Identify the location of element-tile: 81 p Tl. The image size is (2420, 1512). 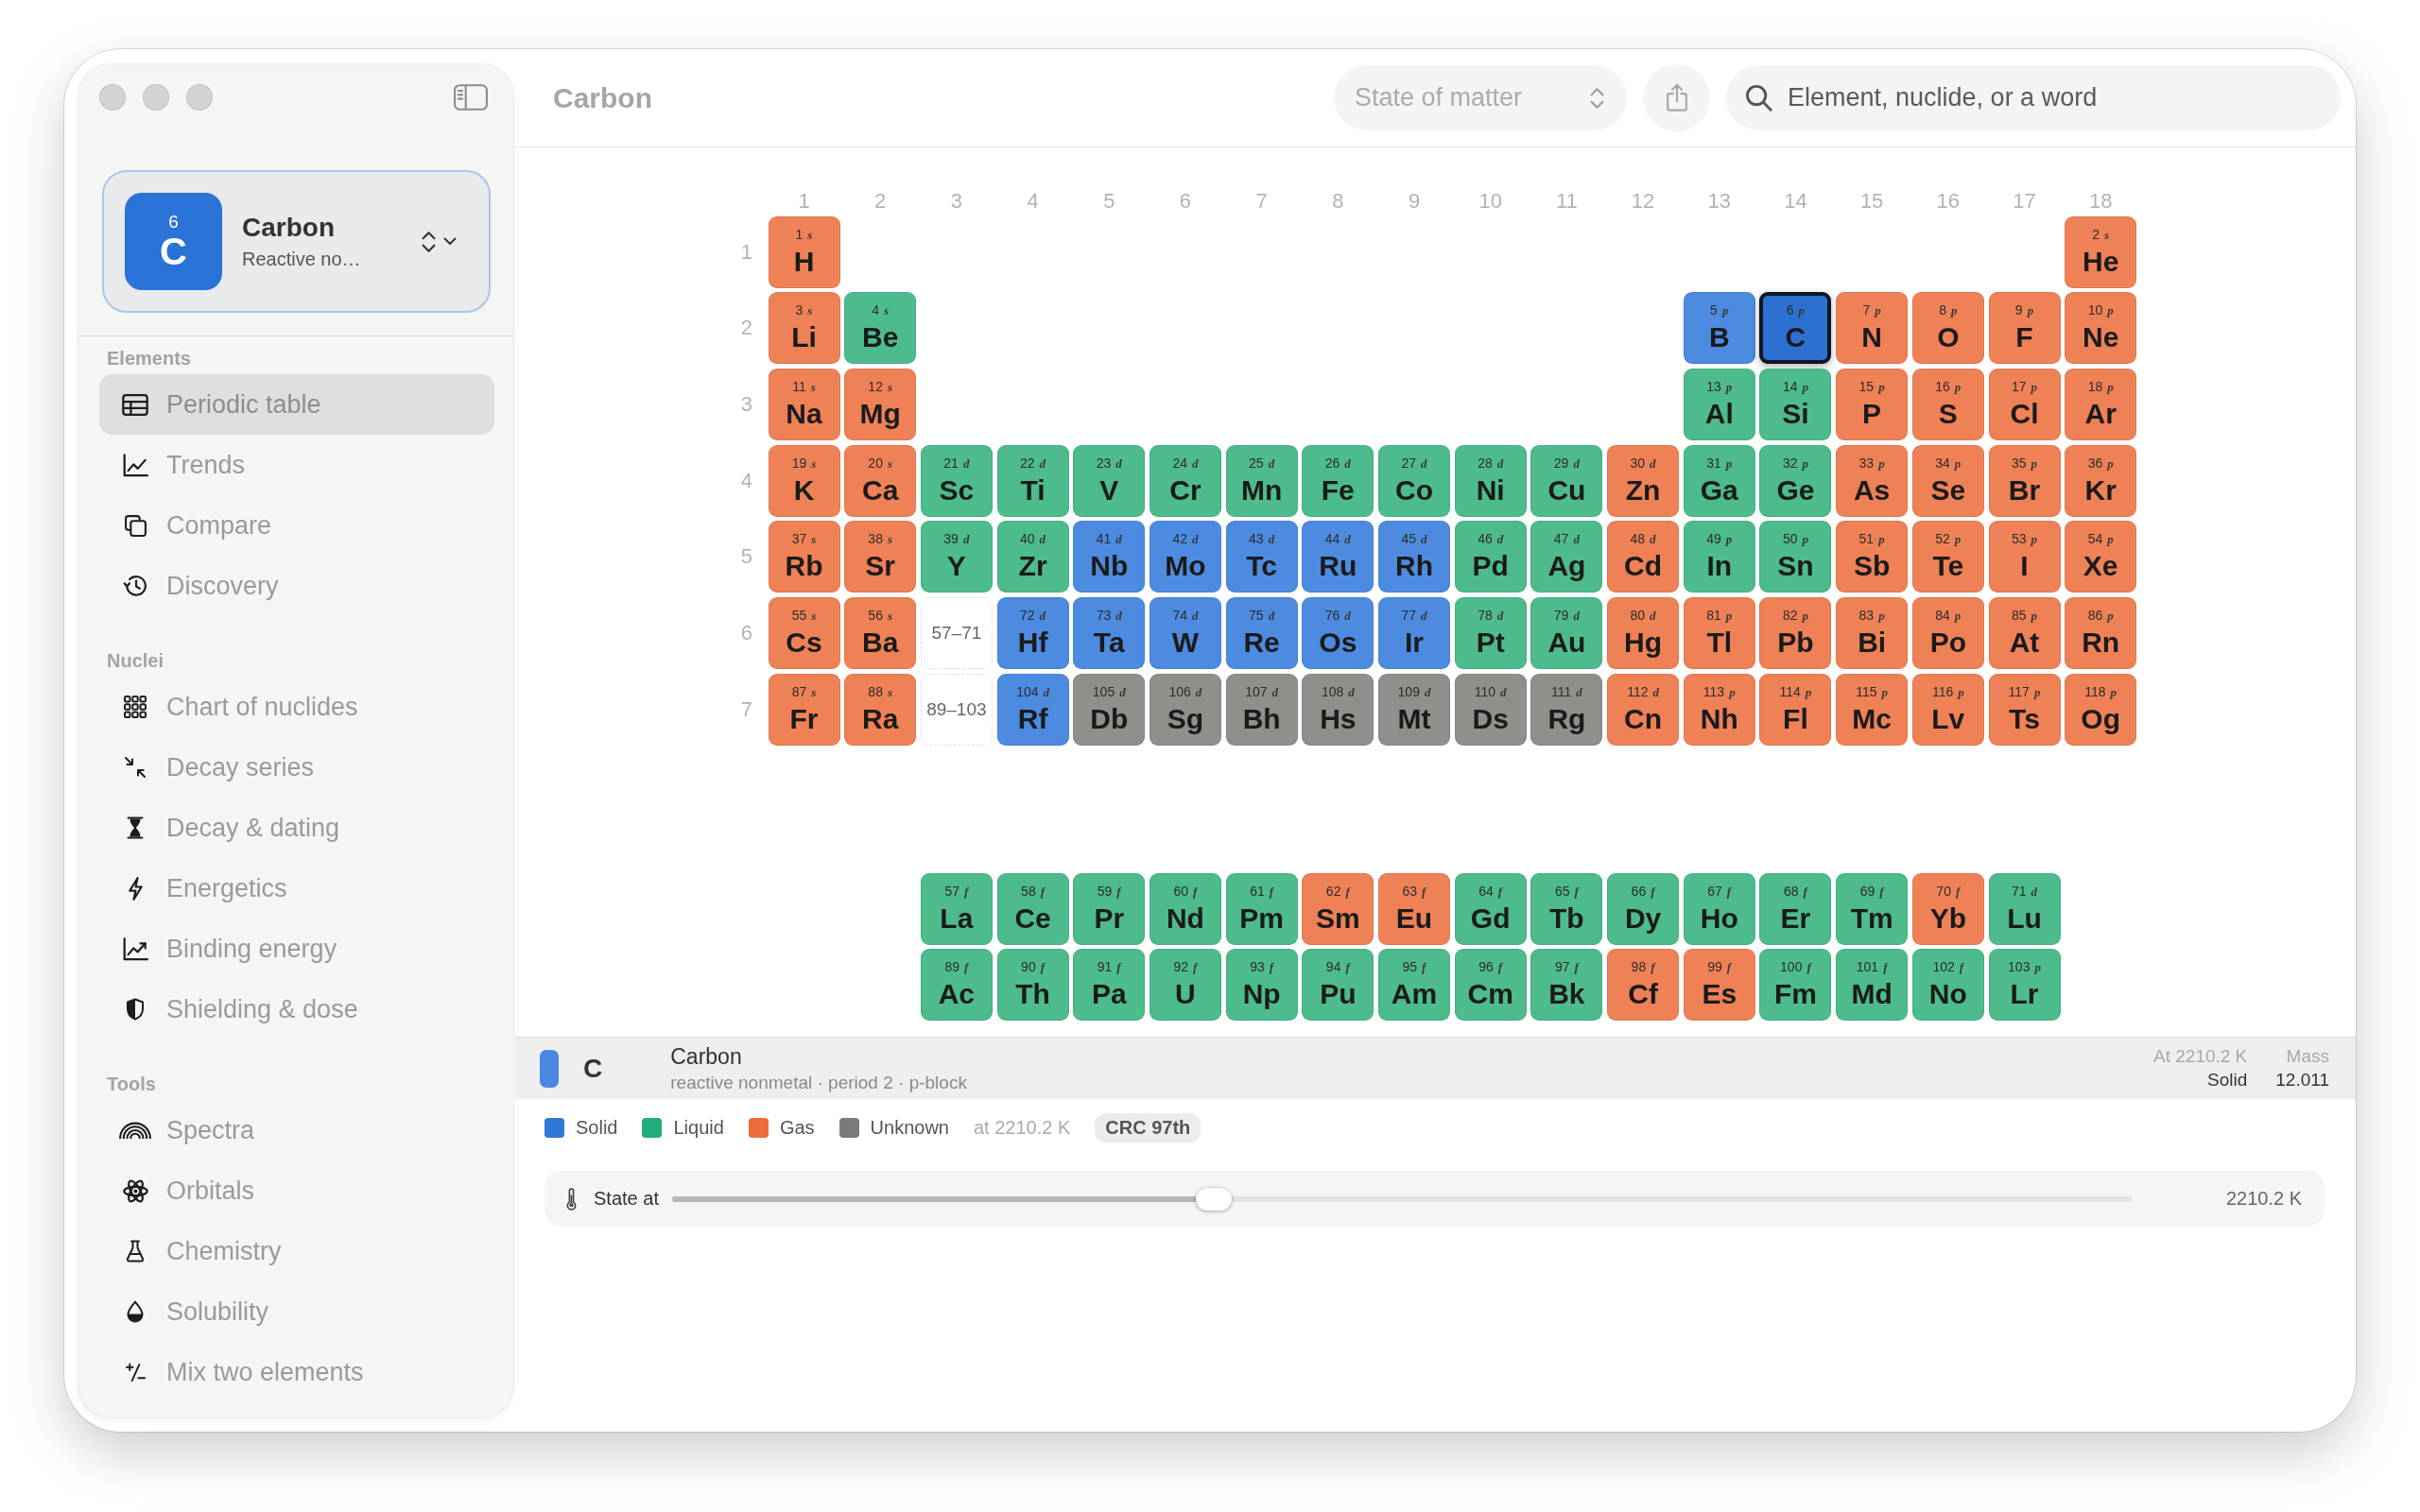
(1719, 633).